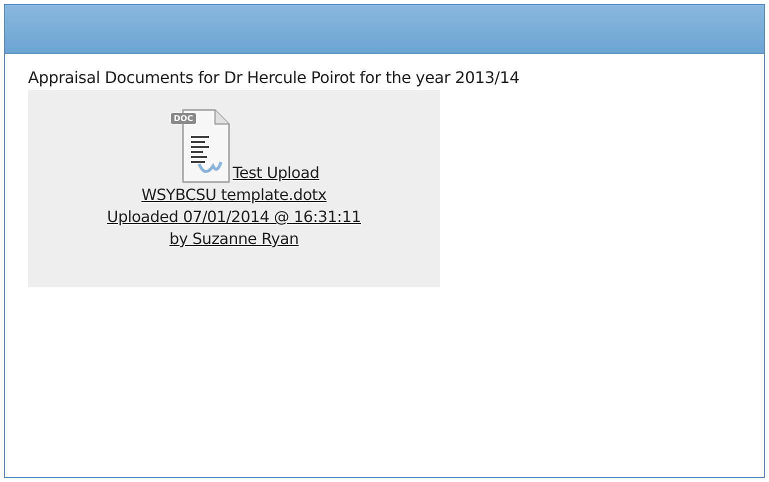  Describe the element at coordinates (234, 217) in the screenshot. I see `document-link: Uploaded 07/01/2014 @ 16:31:11` at that location.